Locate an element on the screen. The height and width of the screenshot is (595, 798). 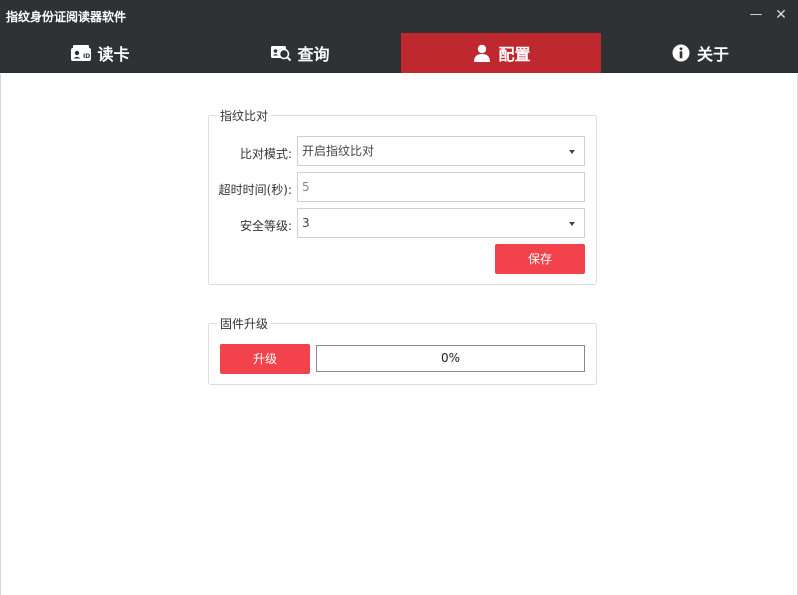
upgrade-progress-bar: 0% is located at coordinates (450, 358).